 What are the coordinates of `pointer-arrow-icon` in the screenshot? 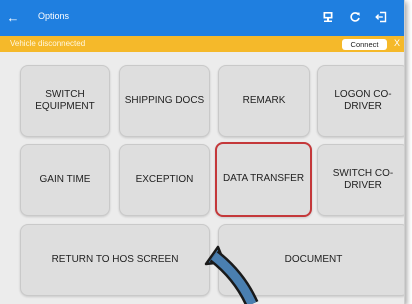 It's located at (231, 274).